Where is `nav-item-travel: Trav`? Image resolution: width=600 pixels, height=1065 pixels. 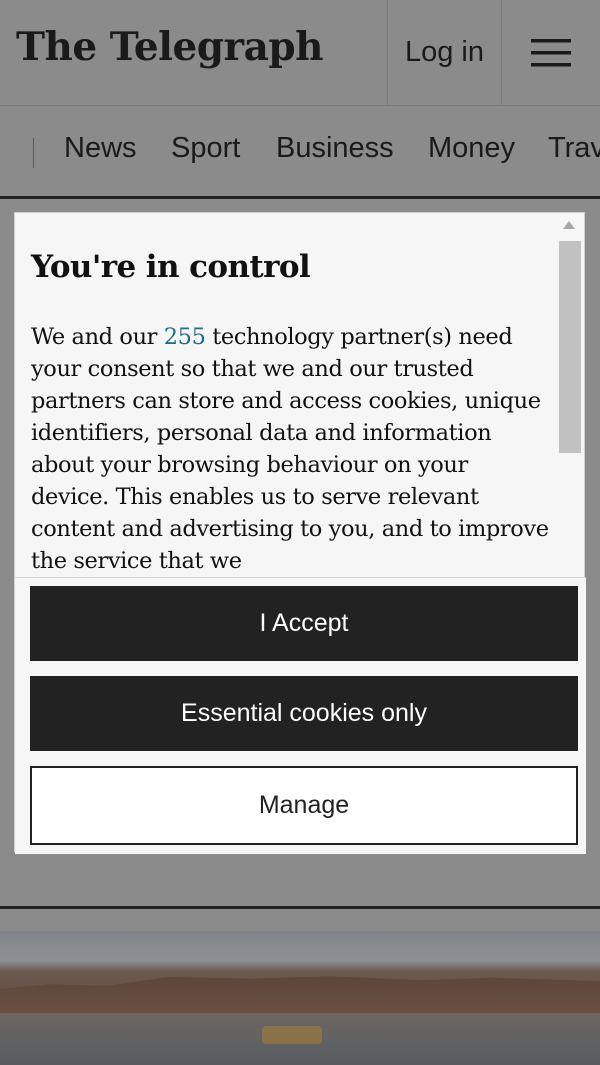
nav-item-travel: Trav is located at coordinates (574, 148).